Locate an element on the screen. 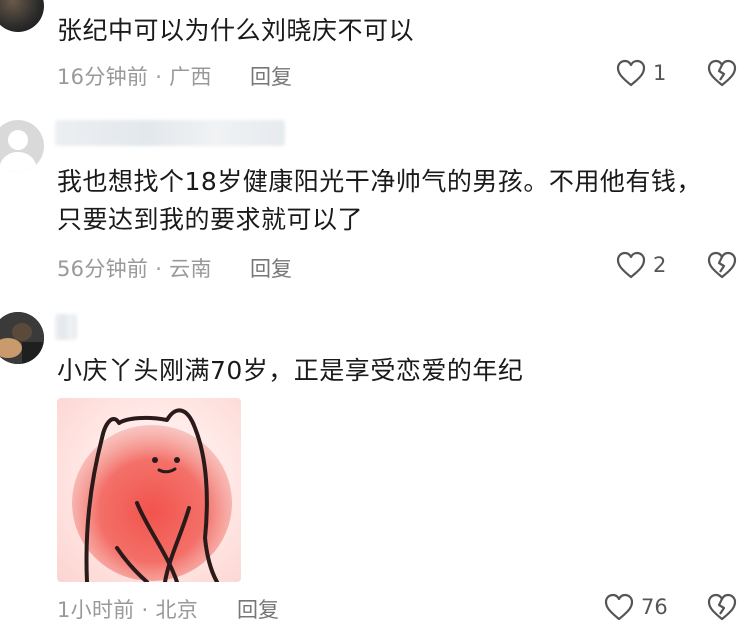 The image size is (754, 640). like-button: 2 is located at coordinates (640, 265).